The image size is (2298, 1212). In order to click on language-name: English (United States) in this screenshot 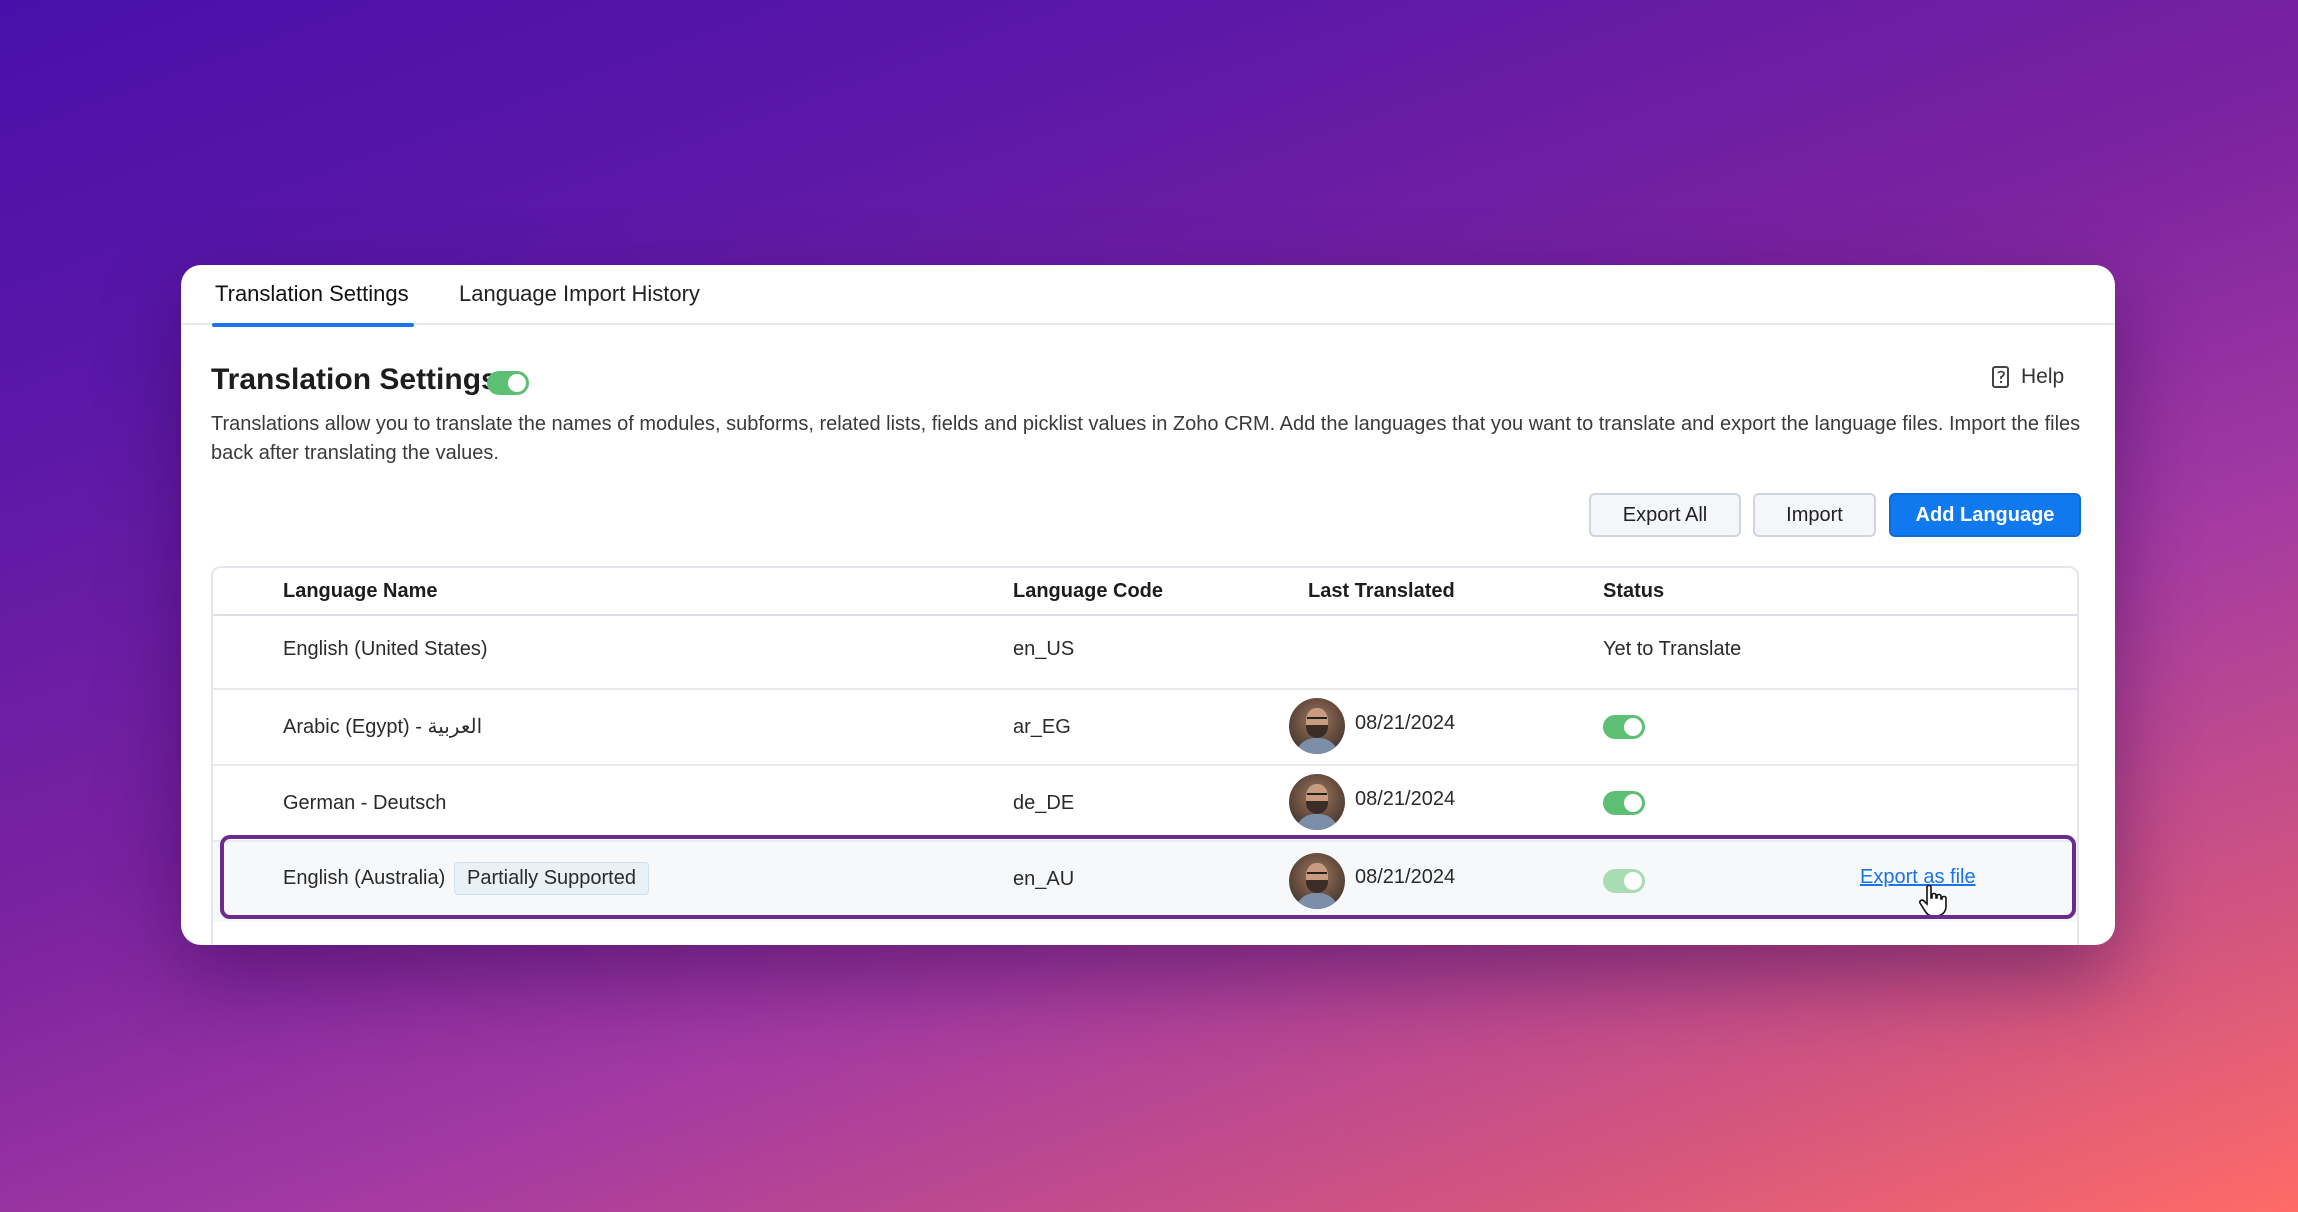, I will do `click(385, 649)`.